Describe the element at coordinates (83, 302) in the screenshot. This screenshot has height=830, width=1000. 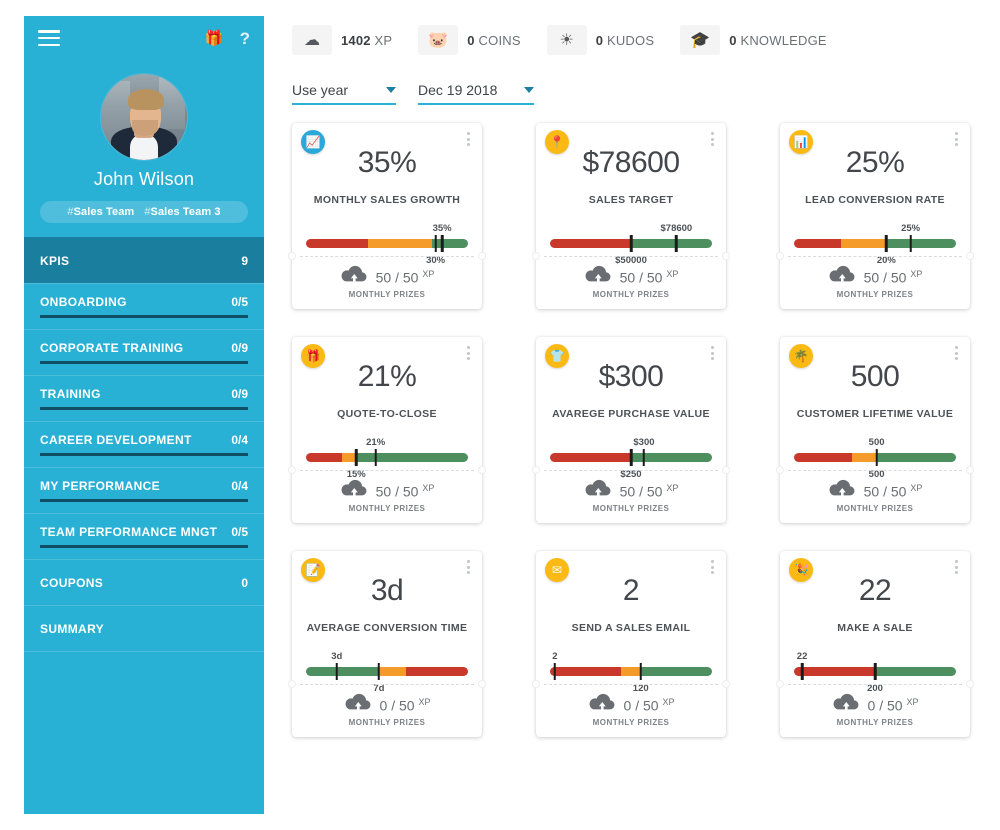
I see `sidebar-item-label: ONBOARDING` at that location.